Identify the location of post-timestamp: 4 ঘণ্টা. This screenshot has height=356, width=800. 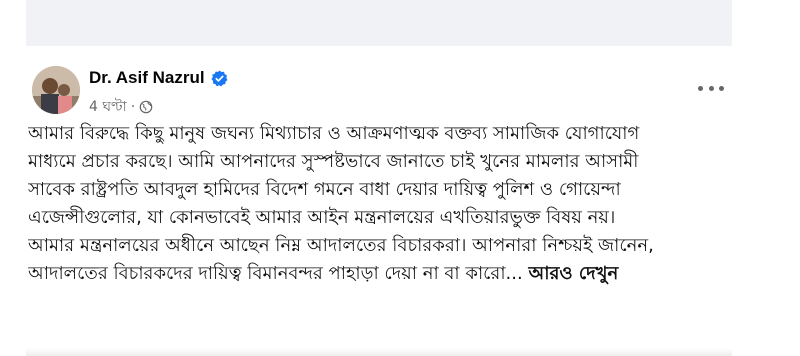
(108, 107).